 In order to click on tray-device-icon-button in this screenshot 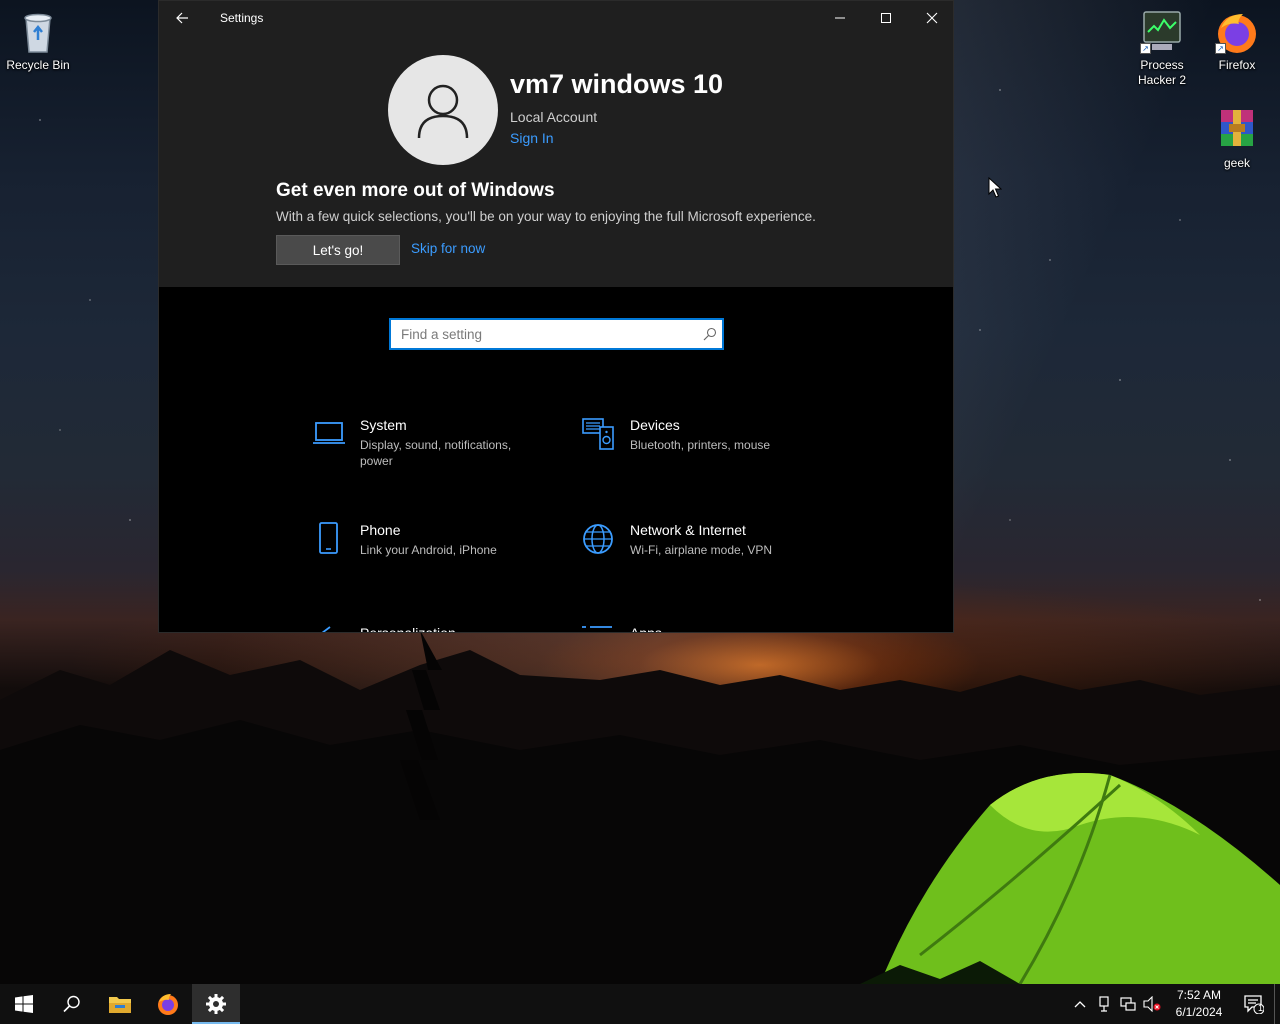, I will do `click(1104, 1004)`.